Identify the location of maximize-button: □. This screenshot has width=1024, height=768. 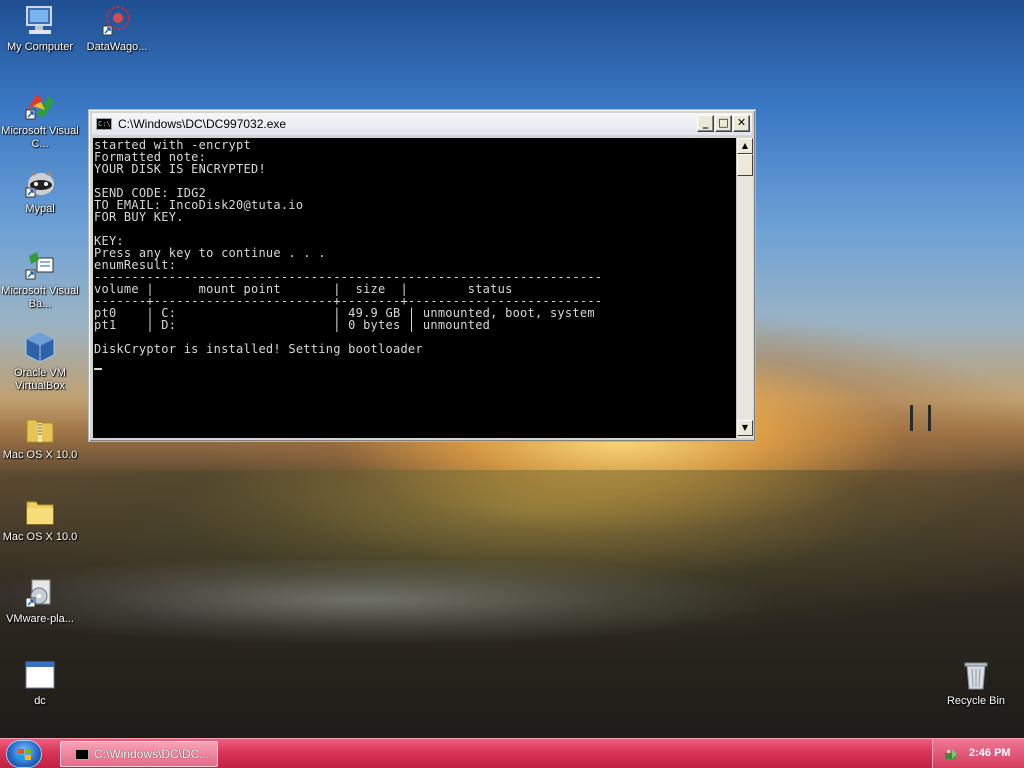
(723, 123).